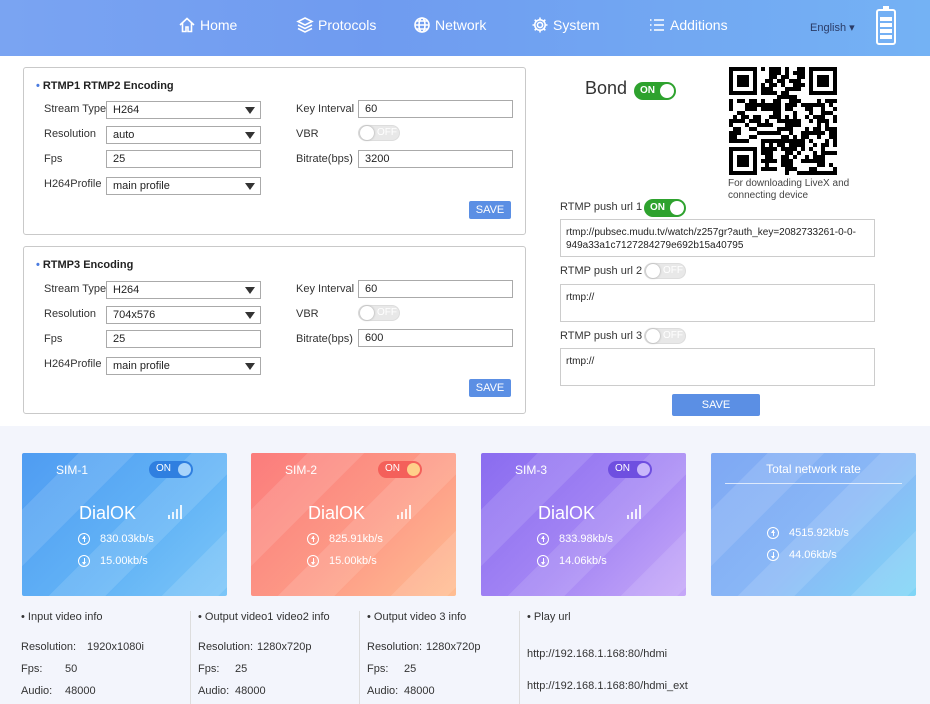 The height and width of the screenshot is (704, 930). I want to click on panel-title: • RTMP1 RTMP2 Encoding, so click(105, 86).